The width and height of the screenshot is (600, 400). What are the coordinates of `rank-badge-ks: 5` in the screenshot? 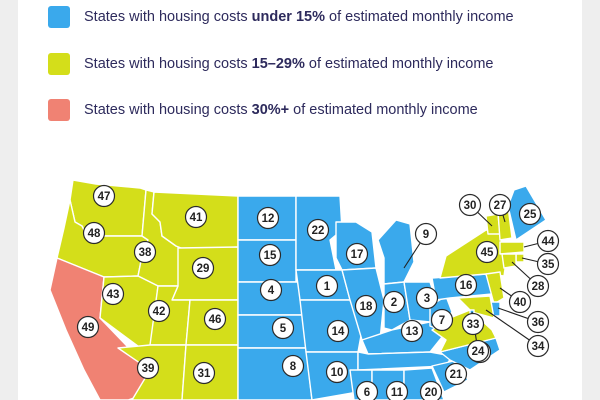 It's located at (283, 328).